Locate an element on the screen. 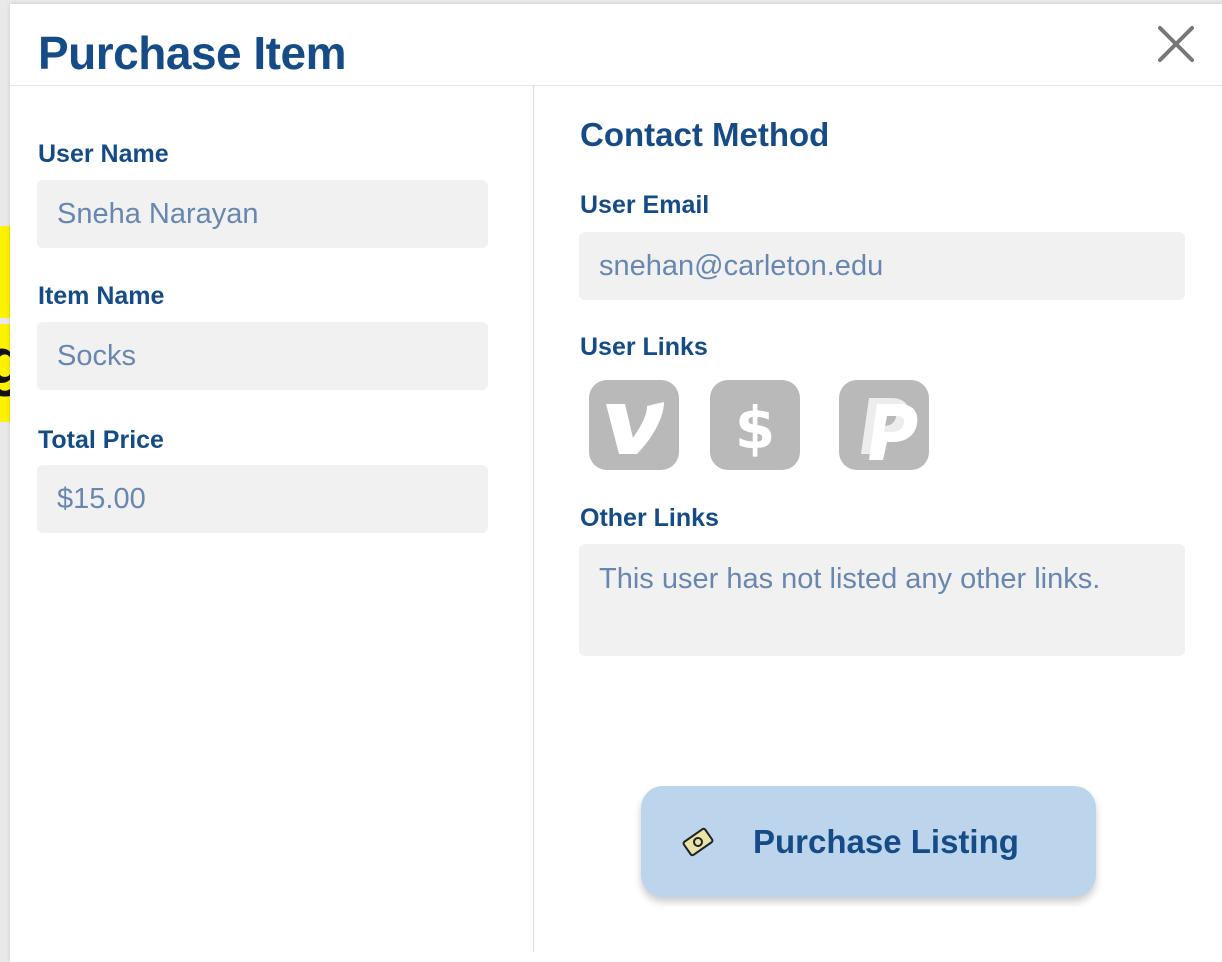 This screenshot has height=962, width=1222. contact-method-title: Contact Method is located at coordinates (705, 134).